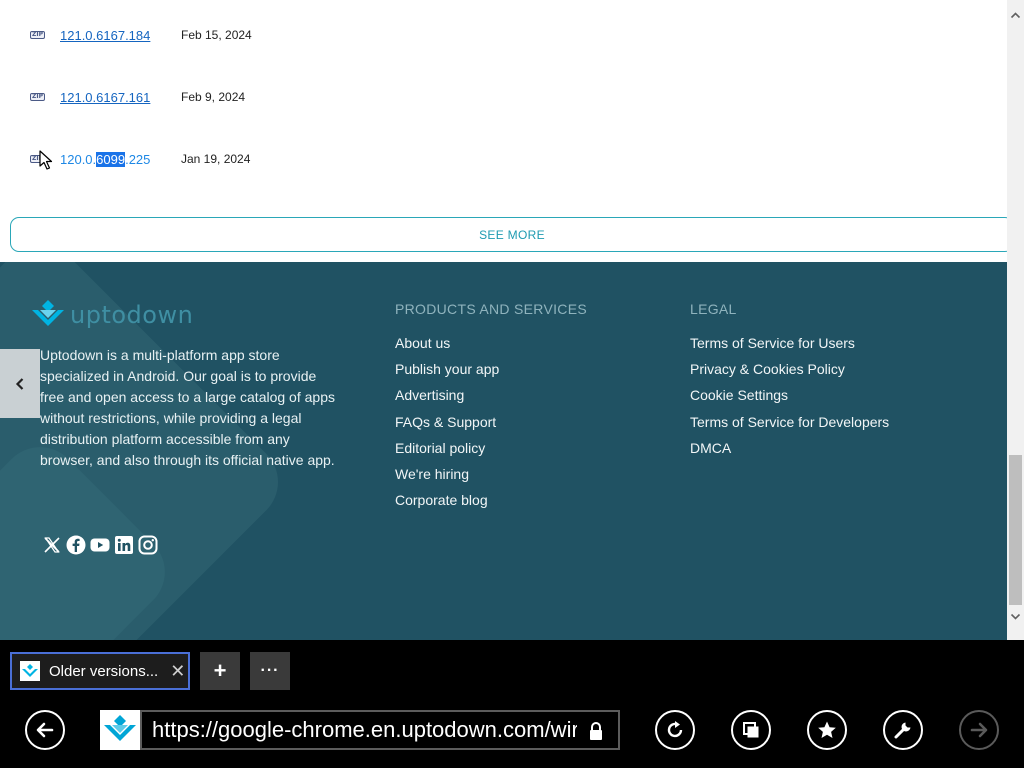 This screenshot has height=768, width=1024. Describe the element at coordinates (789, 373) in the screenshot. I see `footer-link-privacy-cookies: Privacy & Cookies Policy` at that location.